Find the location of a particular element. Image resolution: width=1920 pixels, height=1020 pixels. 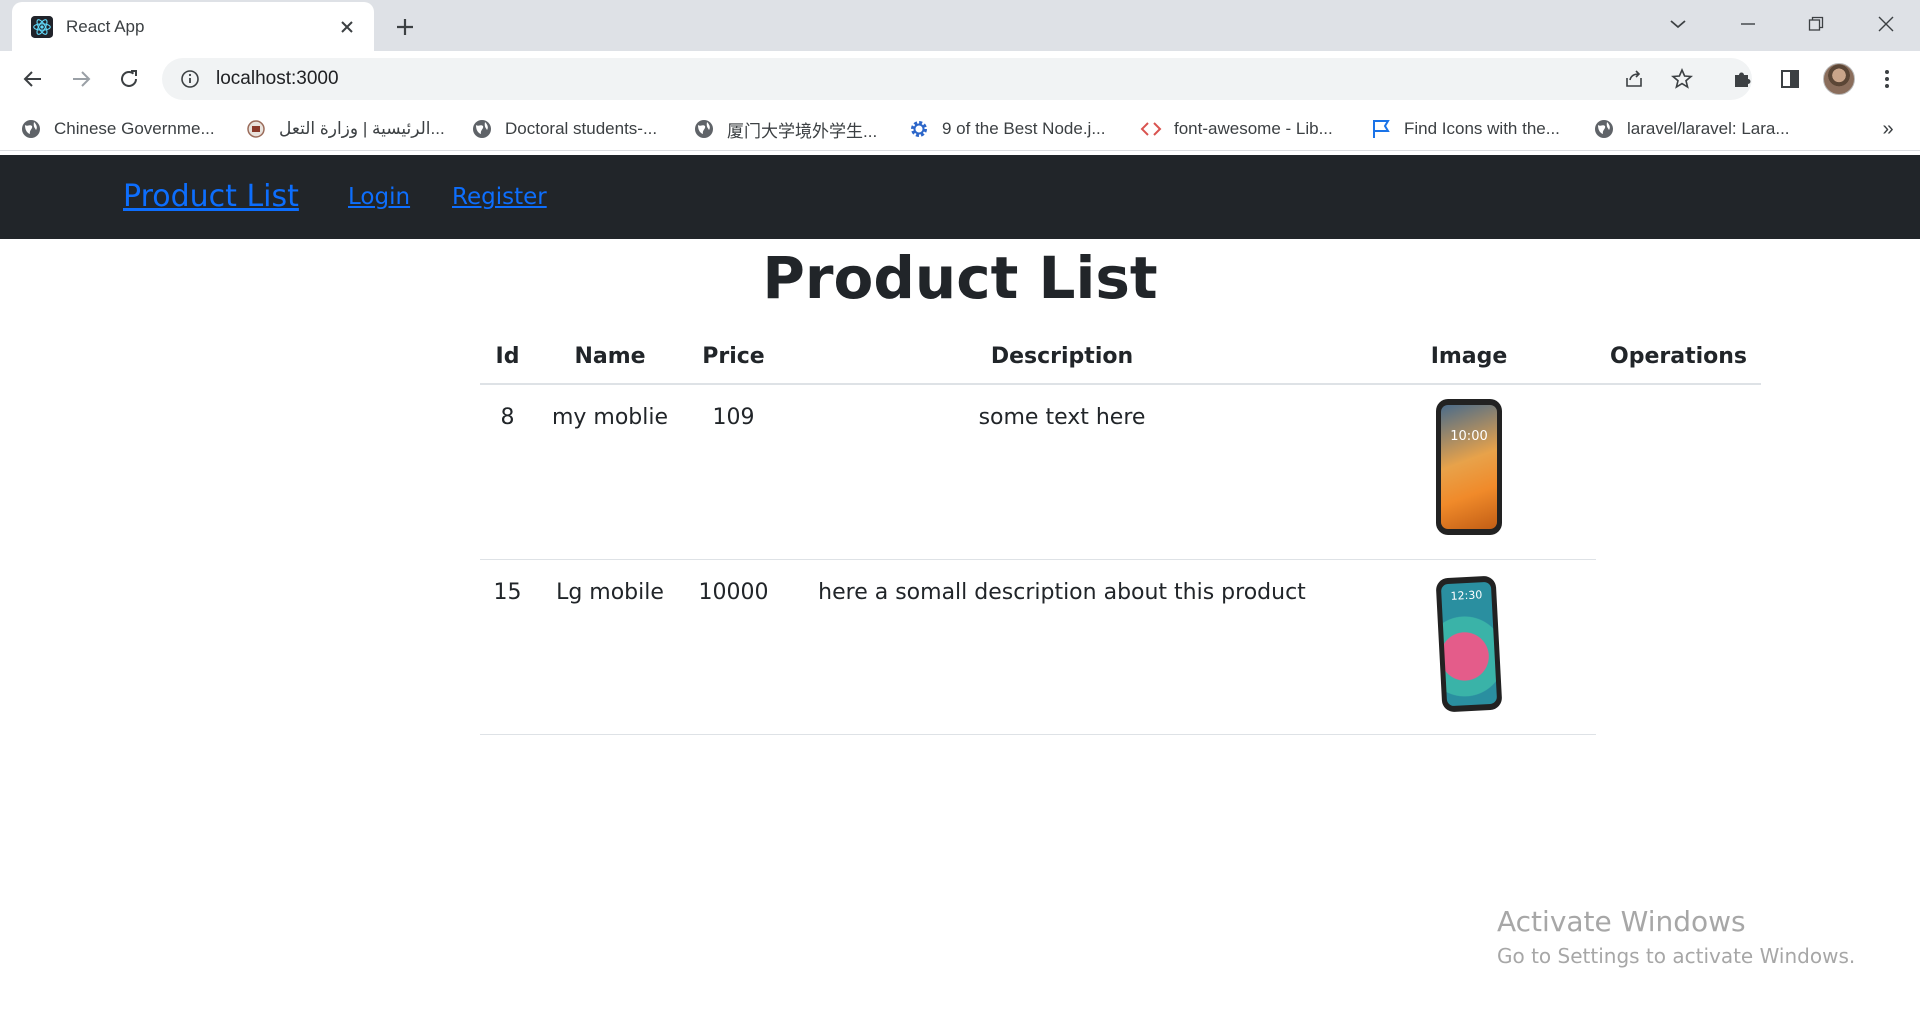

page-title: Product List is located at coordinates (960, 278).